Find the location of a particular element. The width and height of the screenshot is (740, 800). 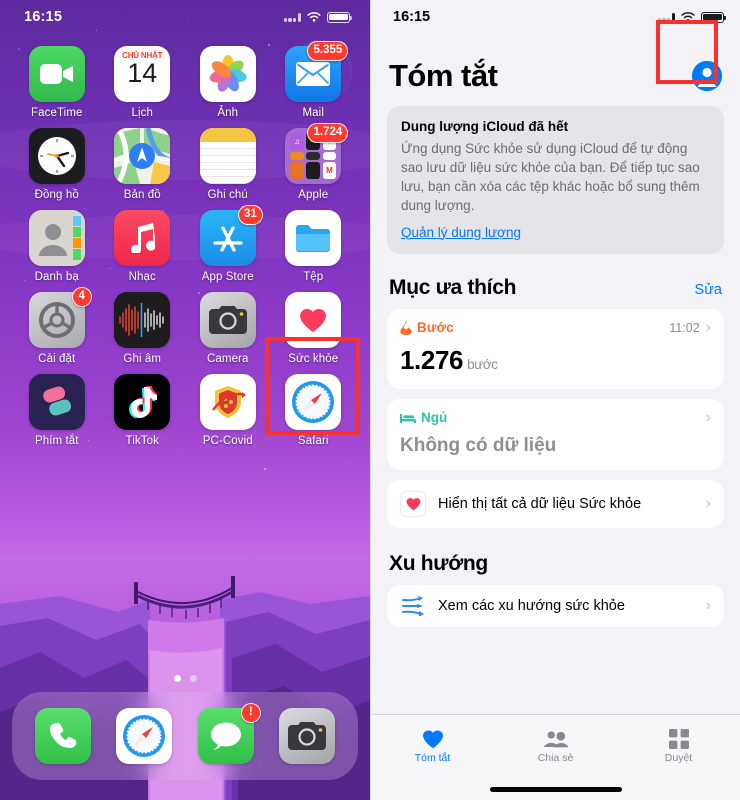

app-icon-clock: Đồng hồ is located at coordinates (57, 164).